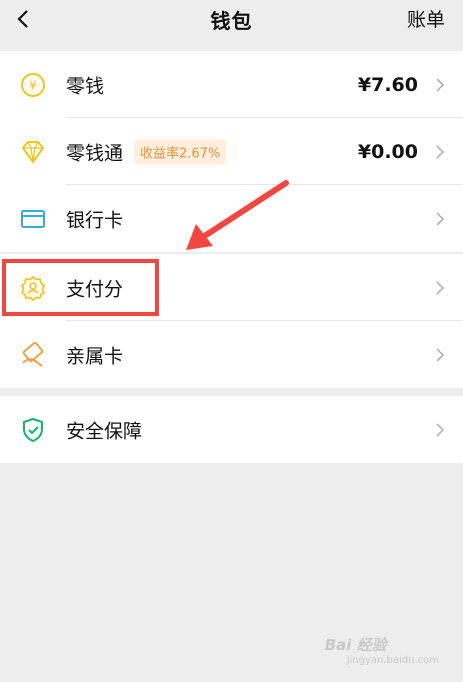 This screenshot has width=463, height=682. I want to click on lingqiantong-row: 零钱通 收益率2.67% ¥0.00, so click(231, 151).